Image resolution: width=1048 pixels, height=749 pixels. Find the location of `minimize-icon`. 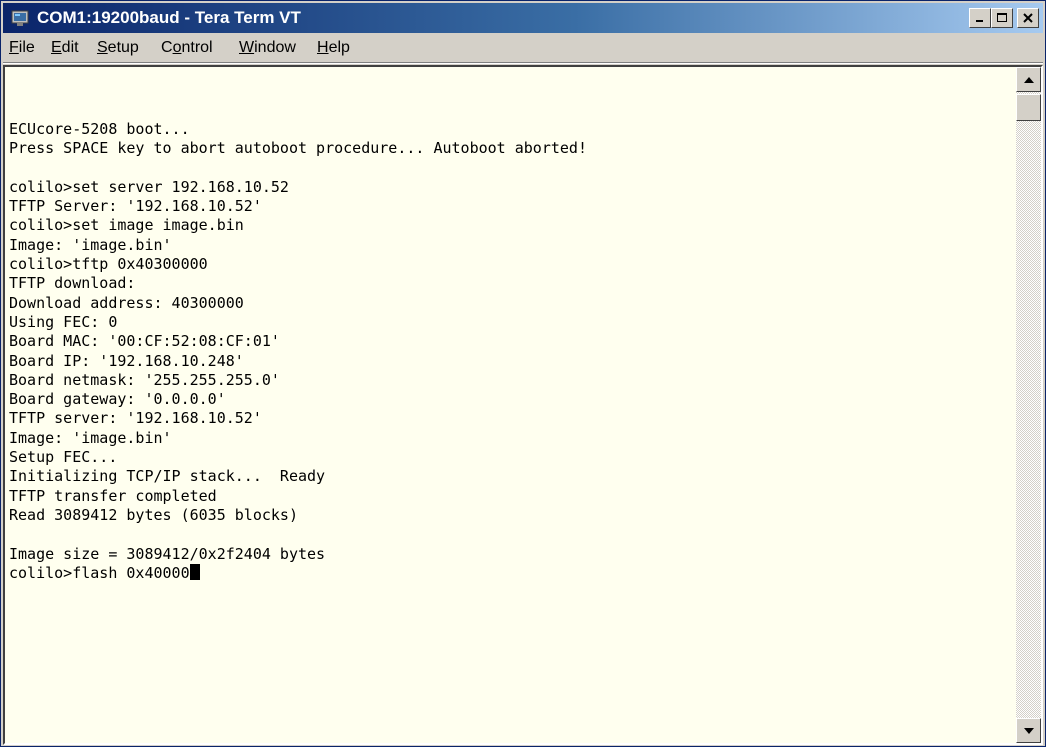

minimize-icon is located at coordinates (979, 21).